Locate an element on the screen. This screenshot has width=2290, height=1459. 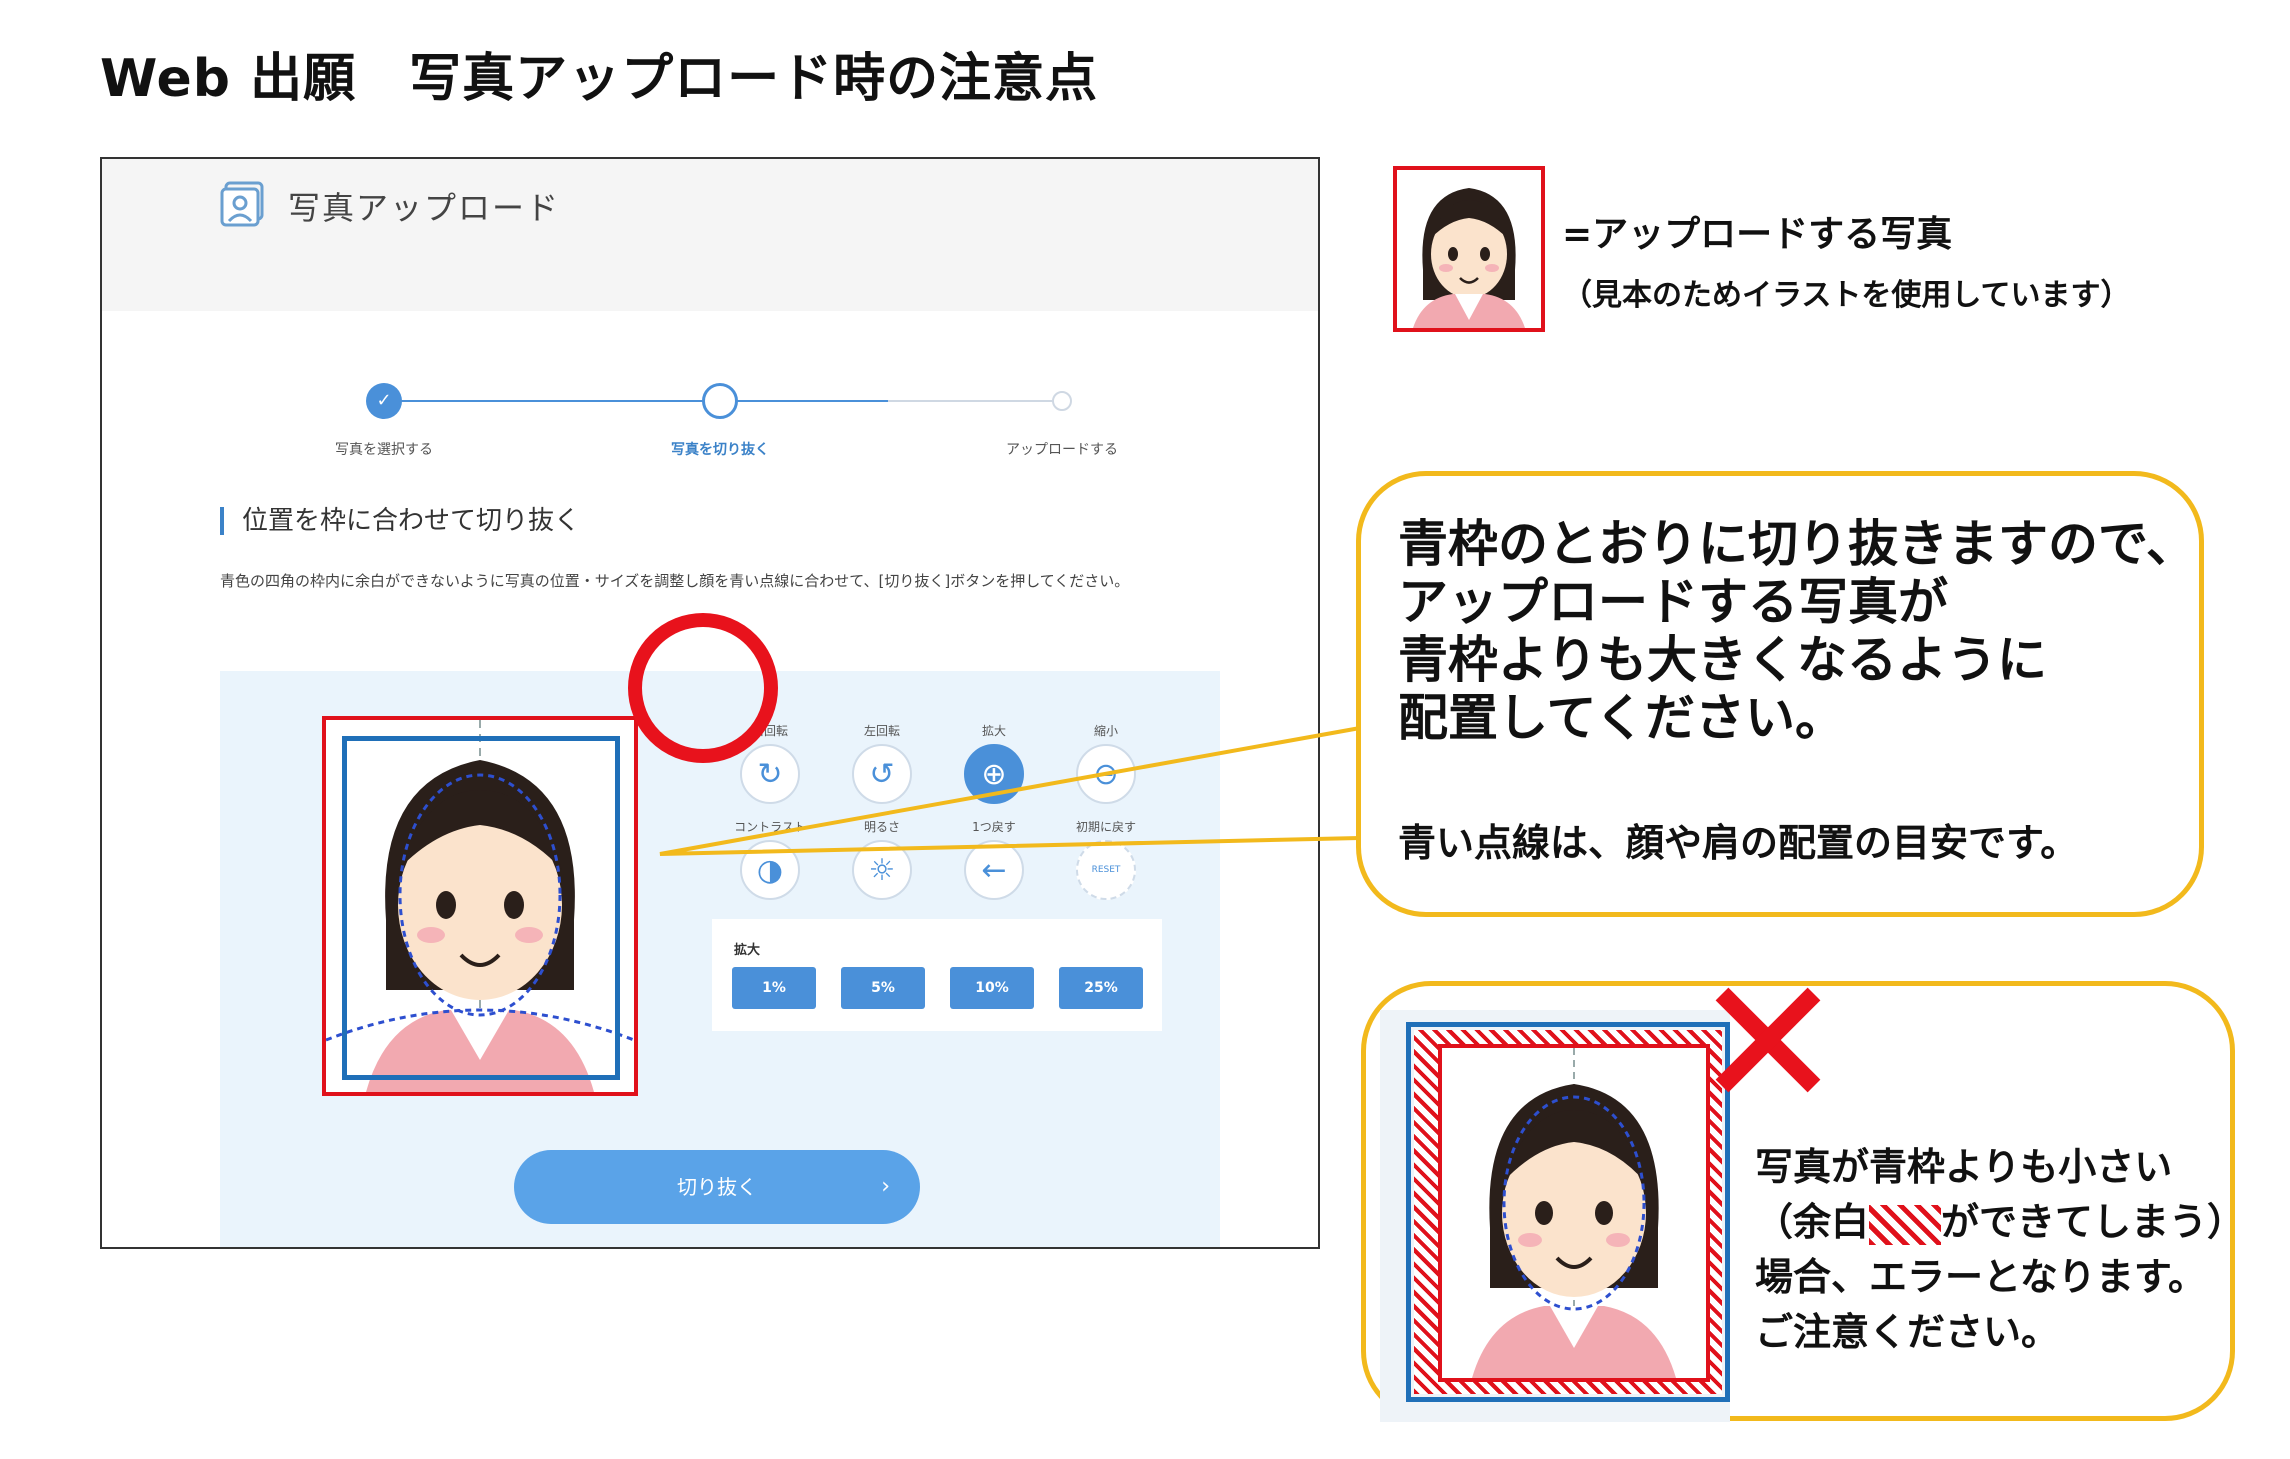
zoom-5-button: 5% is located at coordinates (883, 988).